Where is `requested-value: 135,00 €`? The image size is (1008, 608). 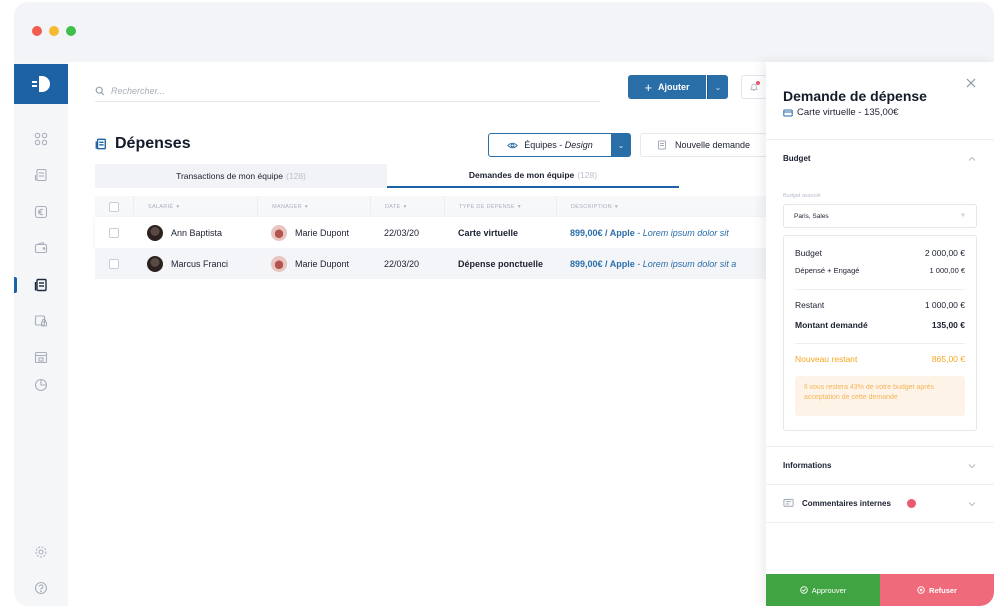
requested-value: 135,00 € is located at coordinates (948, 325).